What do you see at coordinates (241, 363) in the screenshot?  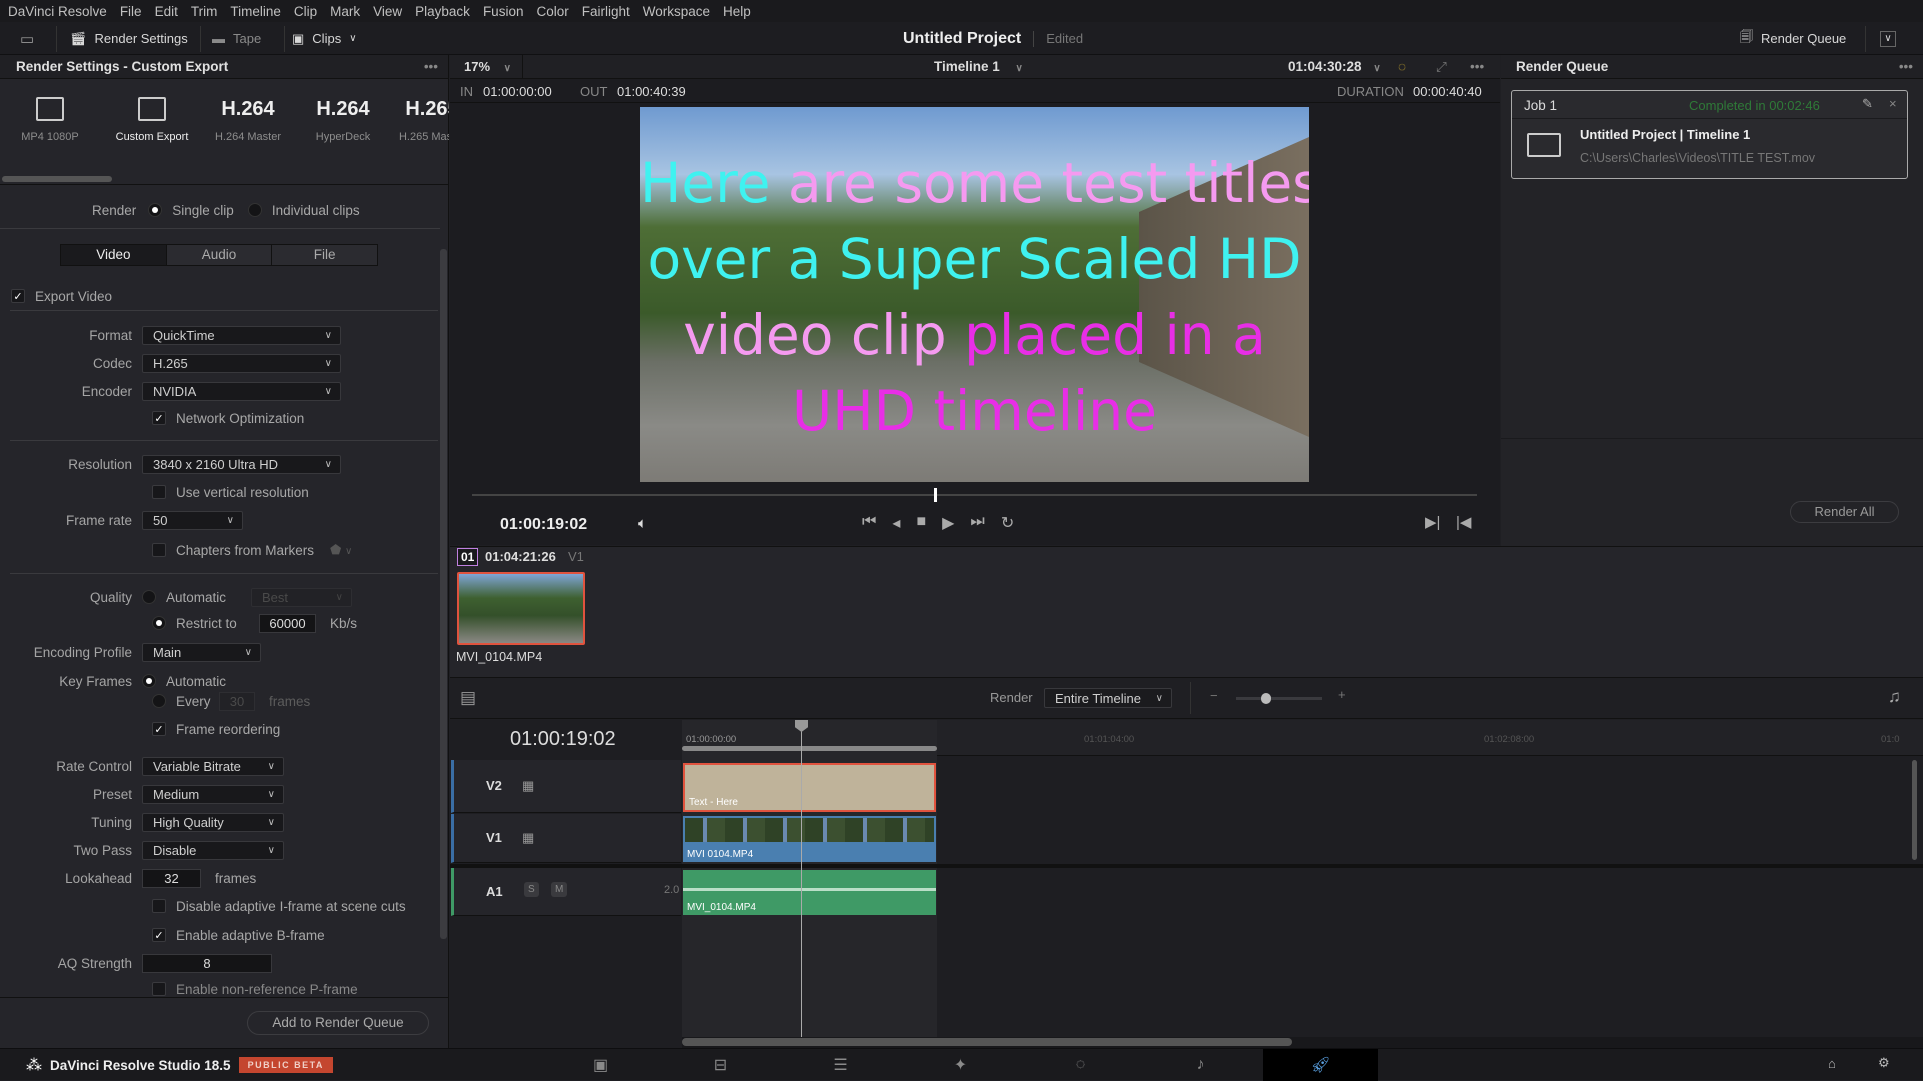 I see `codec-dropdown: H.265 ∨` at bounding box center [241, 363].